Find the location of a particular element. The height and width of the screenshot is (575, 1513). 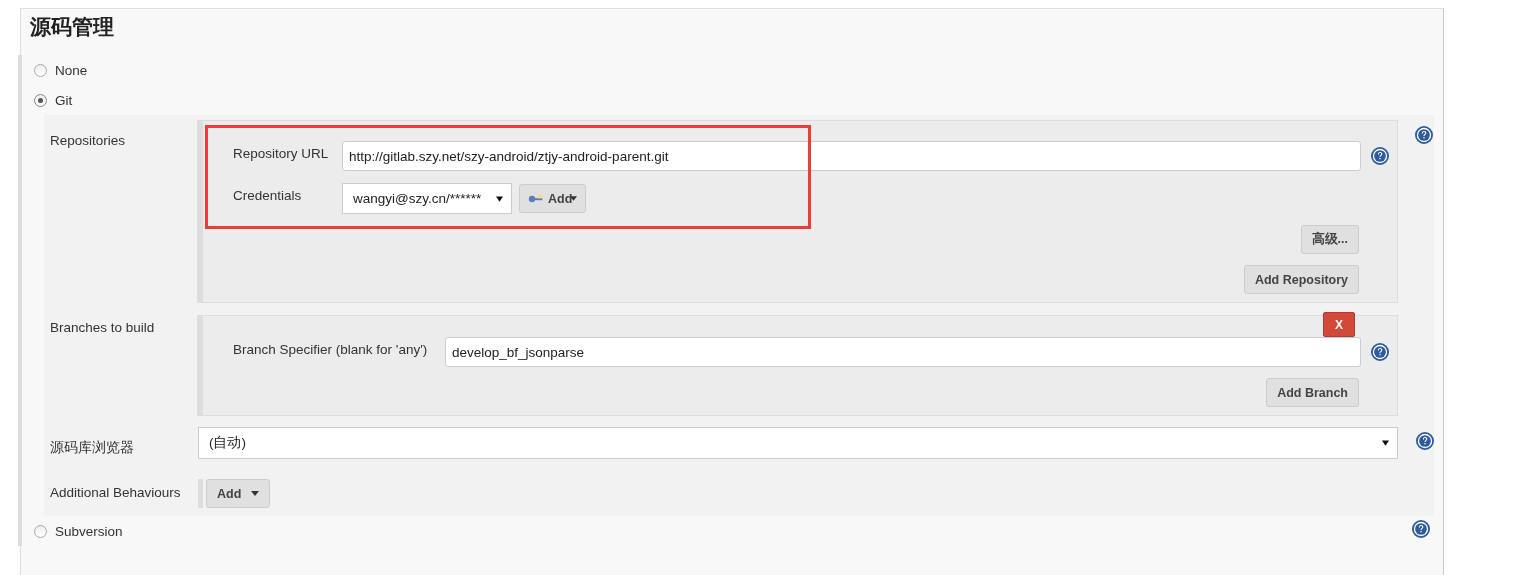

field-label: Additional Behaviours is located at coordinates (115, 492).